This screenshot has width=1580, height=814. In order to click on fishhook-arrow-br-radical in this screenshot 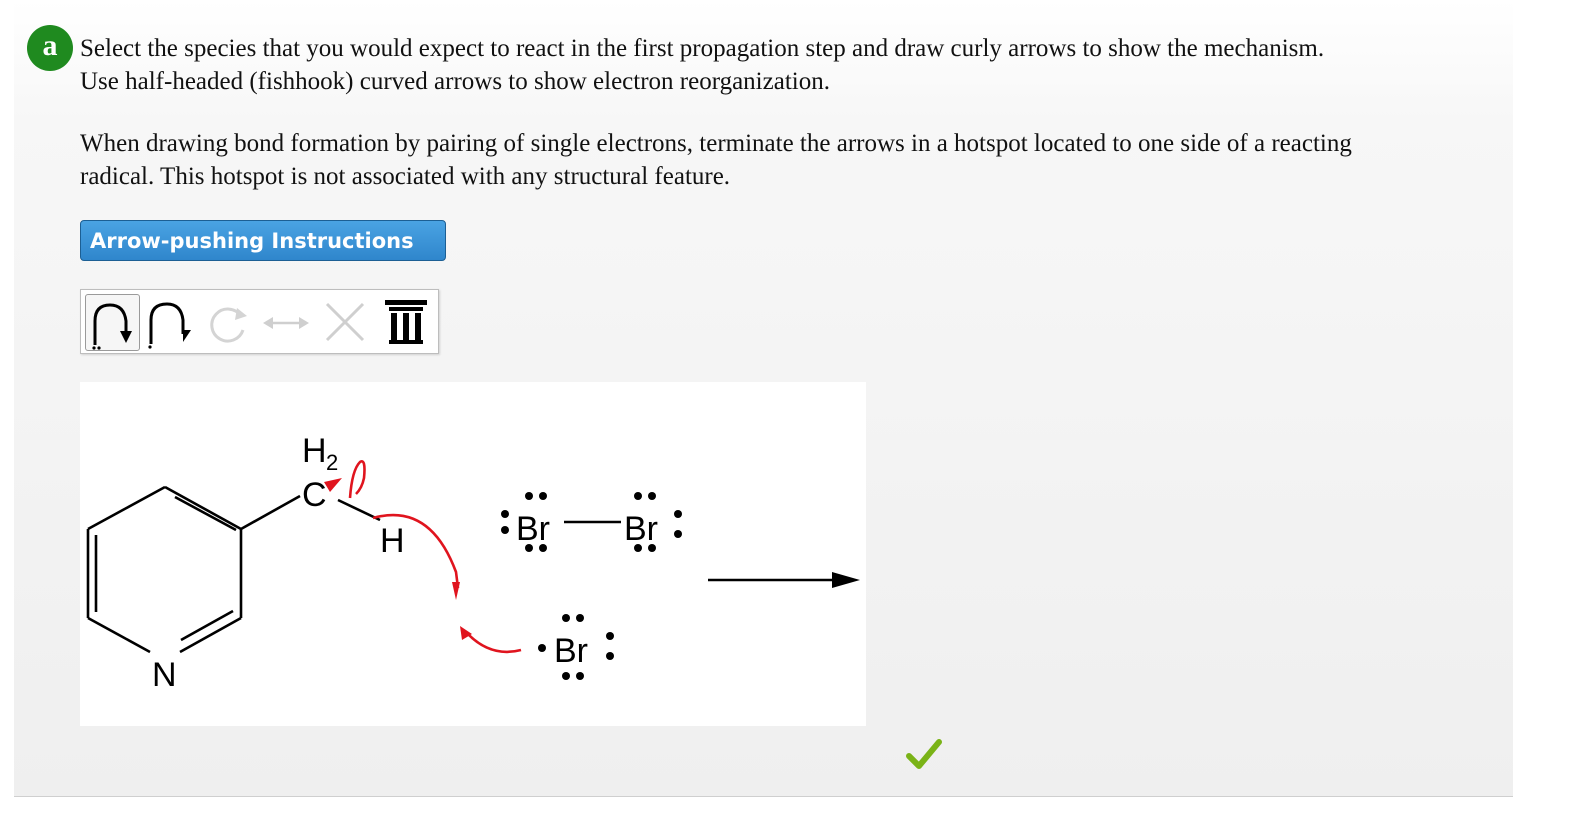, I will do `click(493, 642)`.